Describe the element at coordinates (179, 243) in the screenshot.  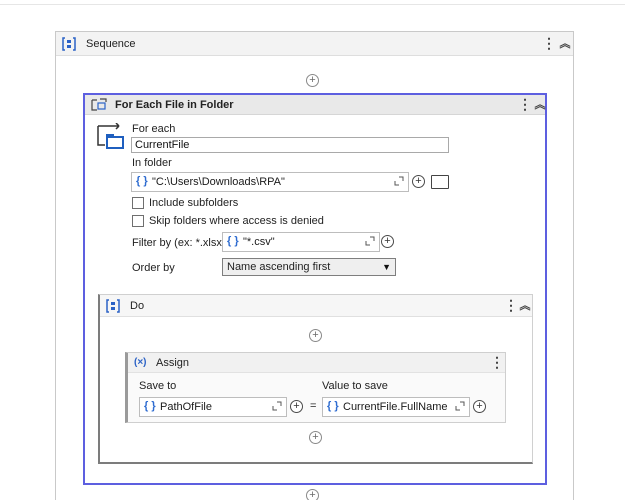
I see `filter-label: Filter by (ex: *.xlsx)` at that location.